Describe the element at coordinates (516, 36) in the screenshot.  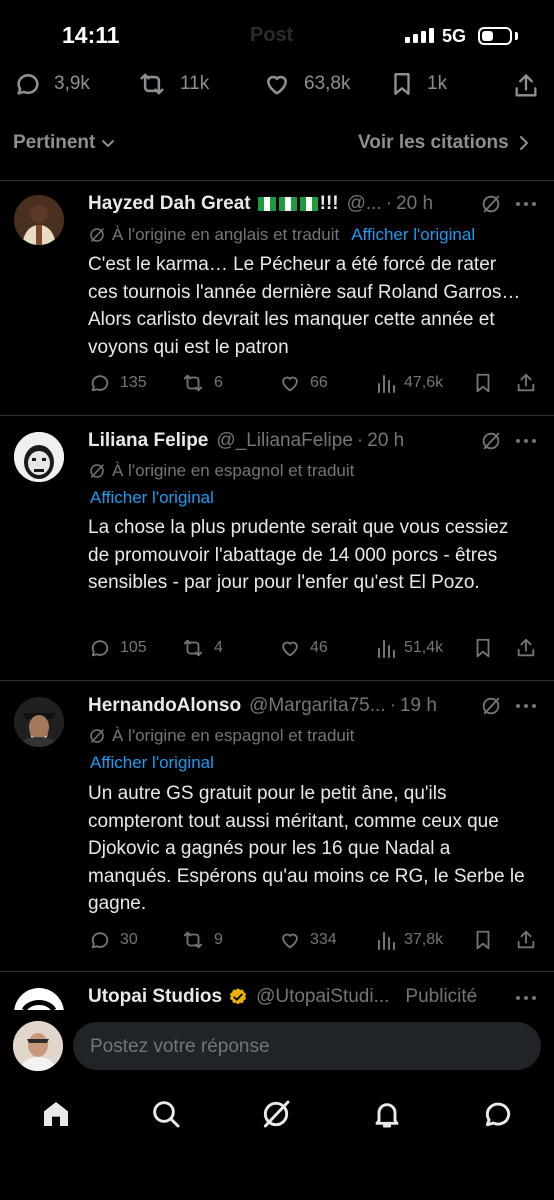
I see `battery-tip` at that location.